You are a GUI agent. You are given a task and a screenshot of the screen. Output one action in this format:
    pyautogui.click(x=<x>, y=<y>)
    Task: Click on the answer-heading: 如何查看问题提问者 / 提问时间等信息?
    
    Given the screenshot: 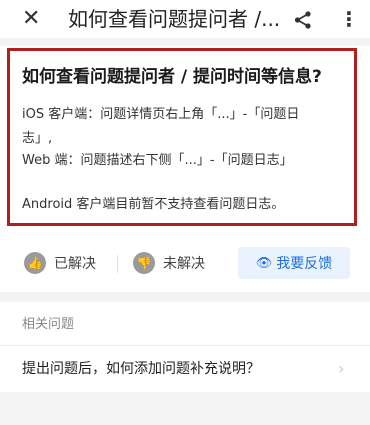 What is the action you would take?
    pyautogui.click(x=172, y=77)
    